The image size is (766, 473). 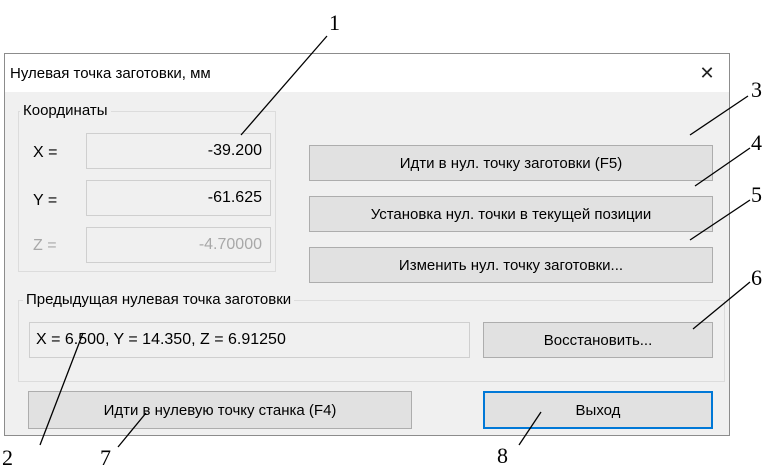 What do you see at coordinates (756, 277) in the screenshot?
I see `annotation-6: 6` at bounding box center [756, 277].